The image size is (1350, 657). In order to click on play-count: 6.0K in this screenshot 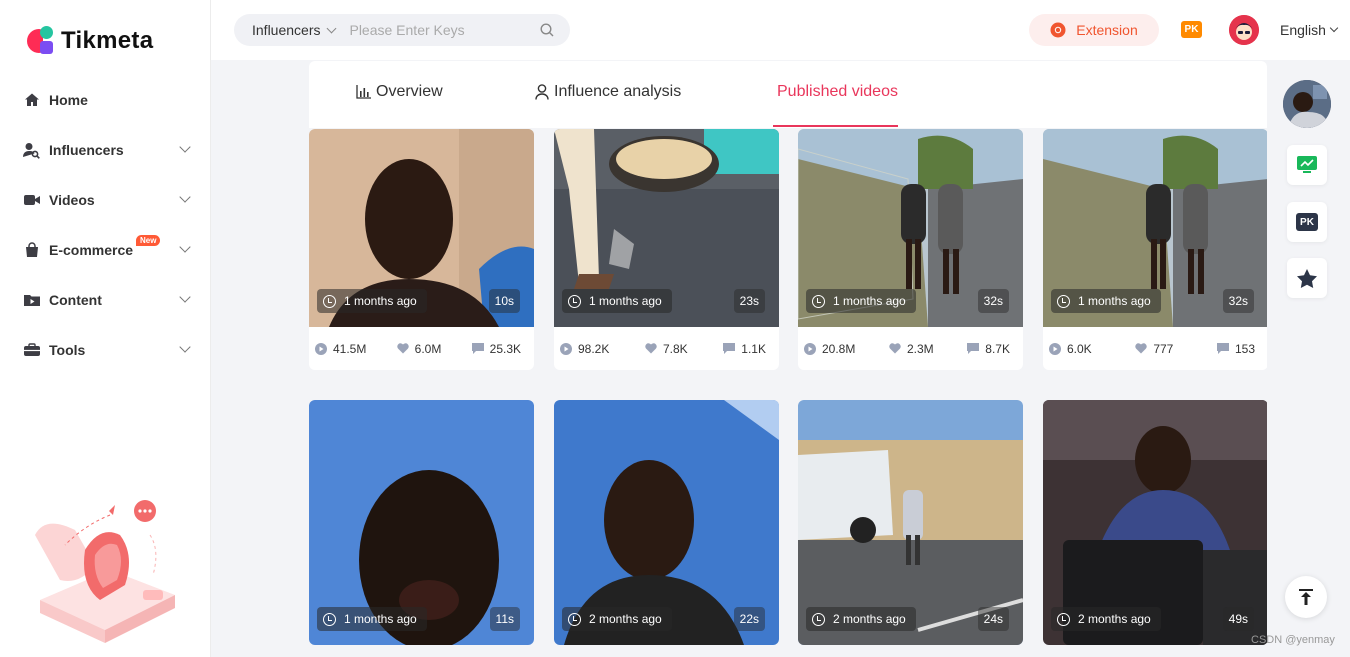, I will do `click(1070, 349)`.